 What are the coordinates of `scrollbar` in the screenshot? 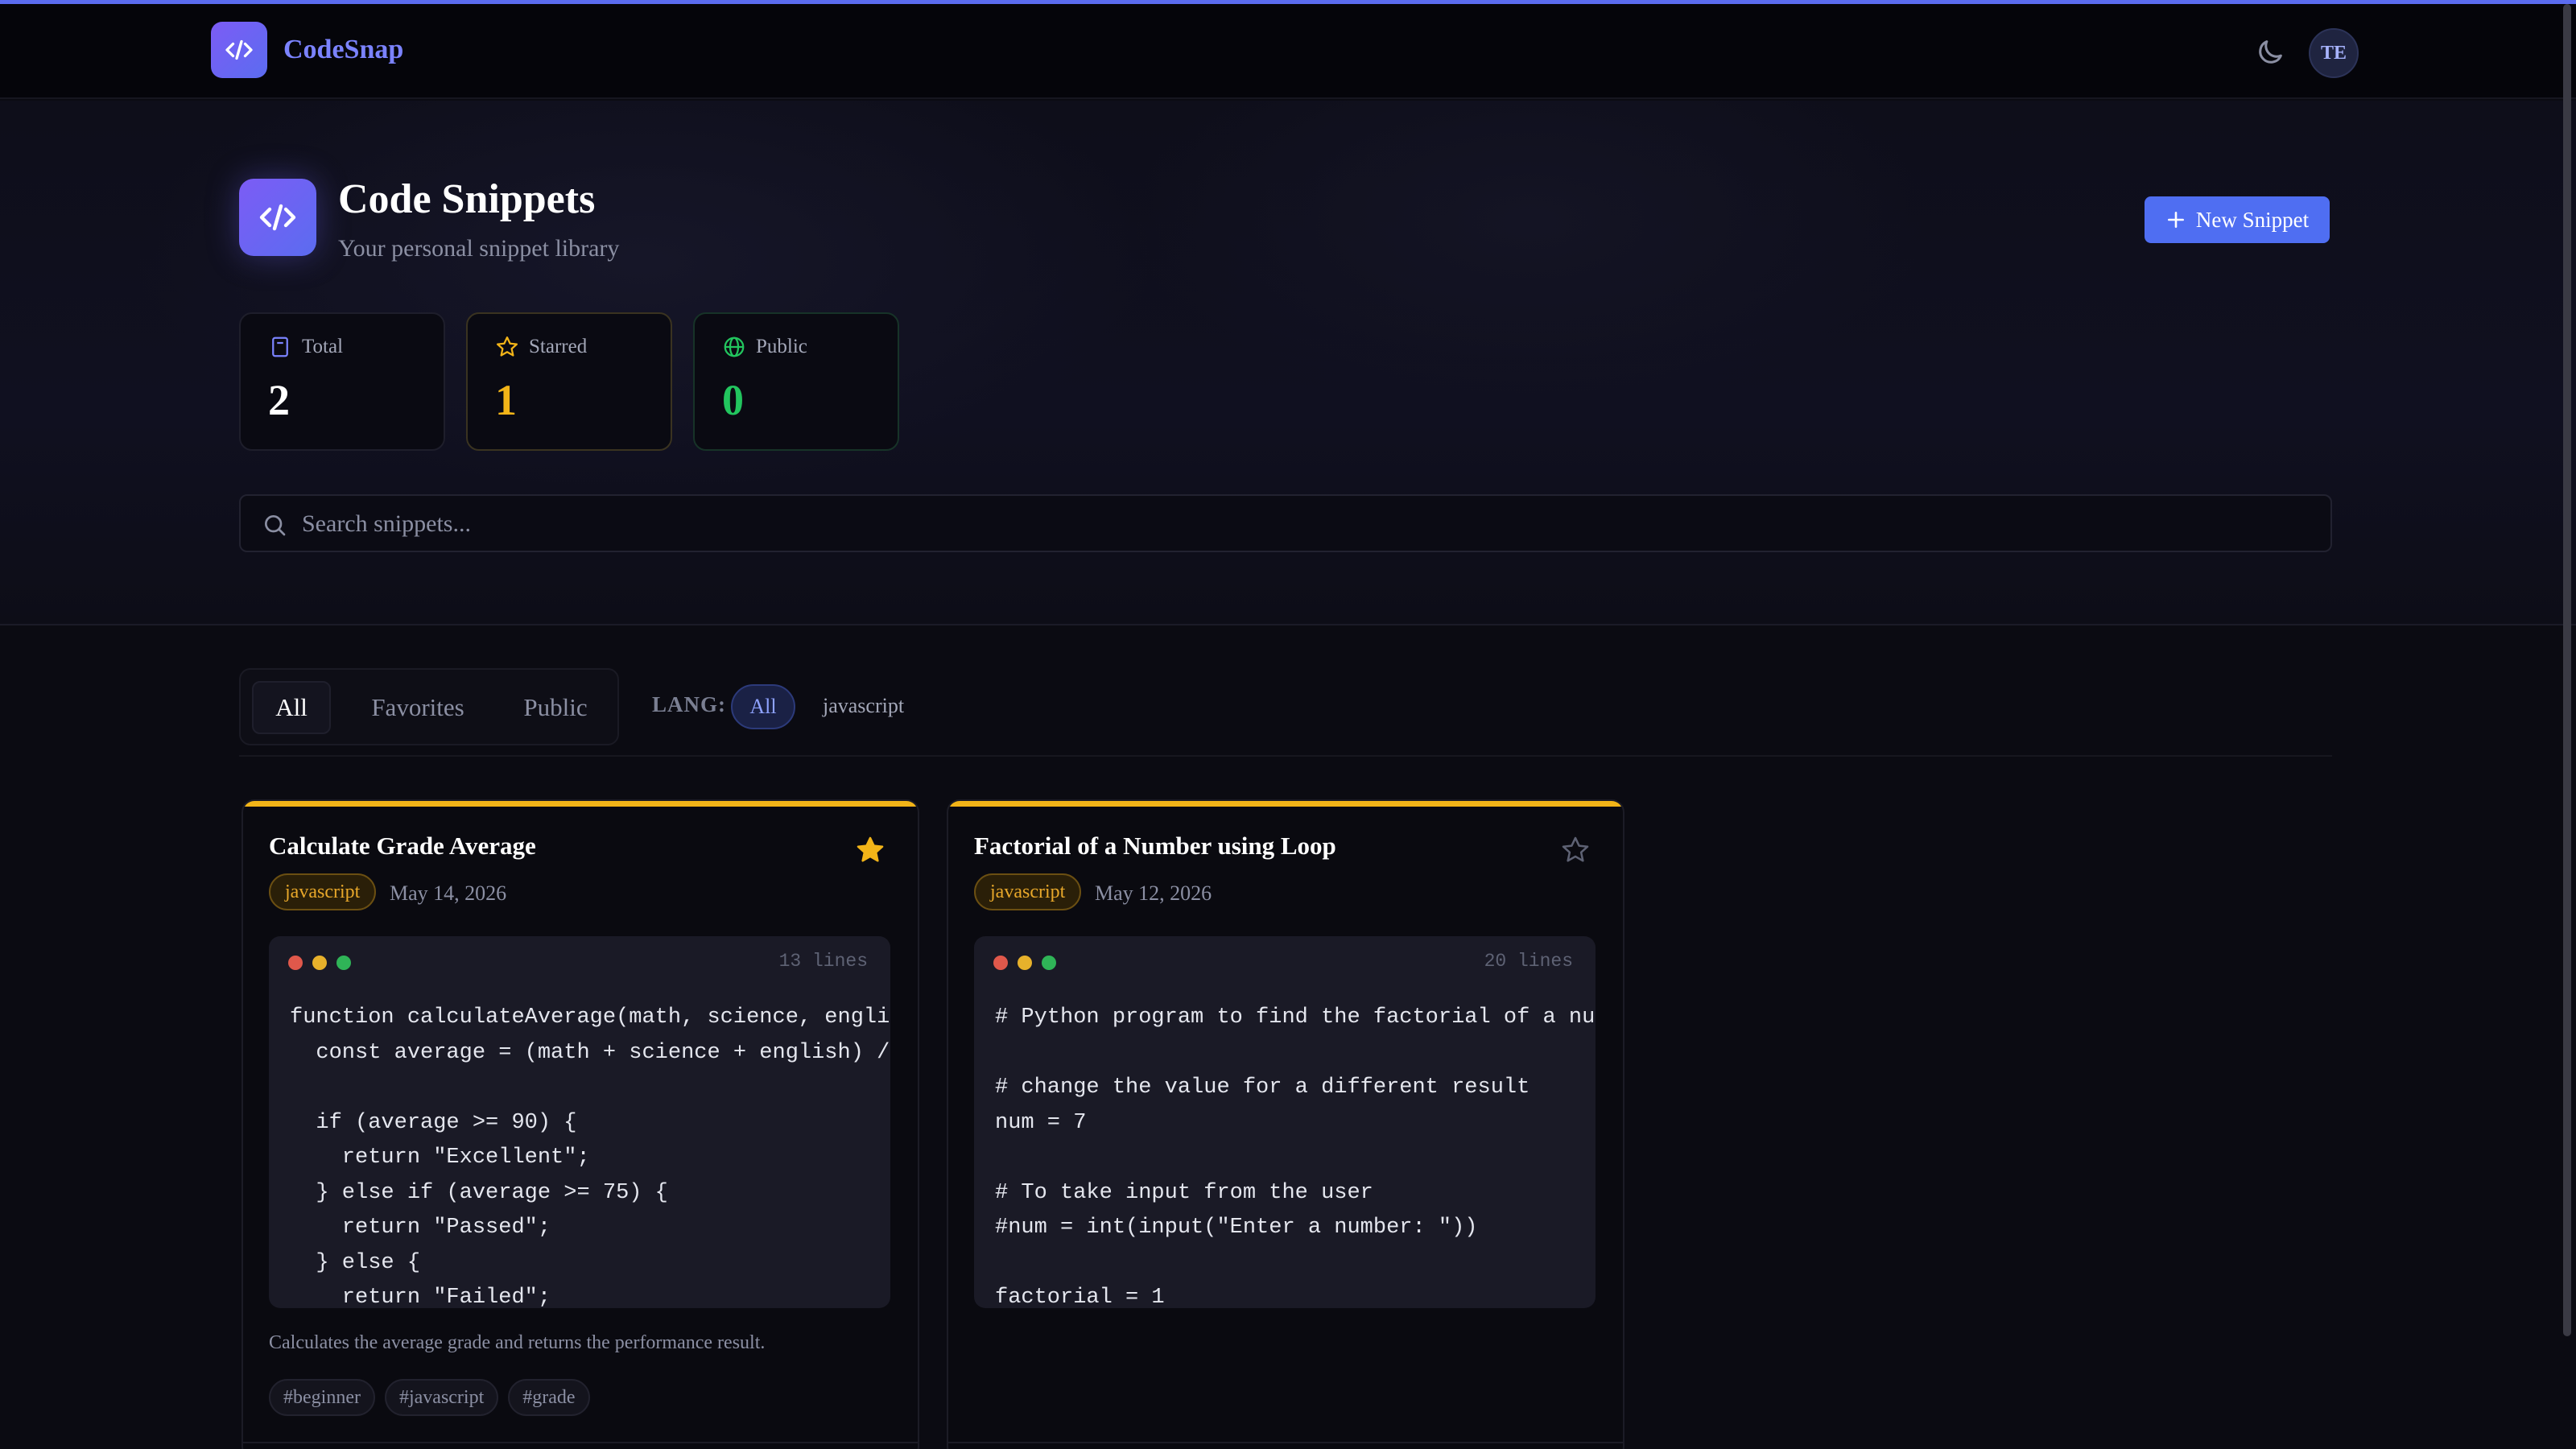 It's located at (2567, 670).